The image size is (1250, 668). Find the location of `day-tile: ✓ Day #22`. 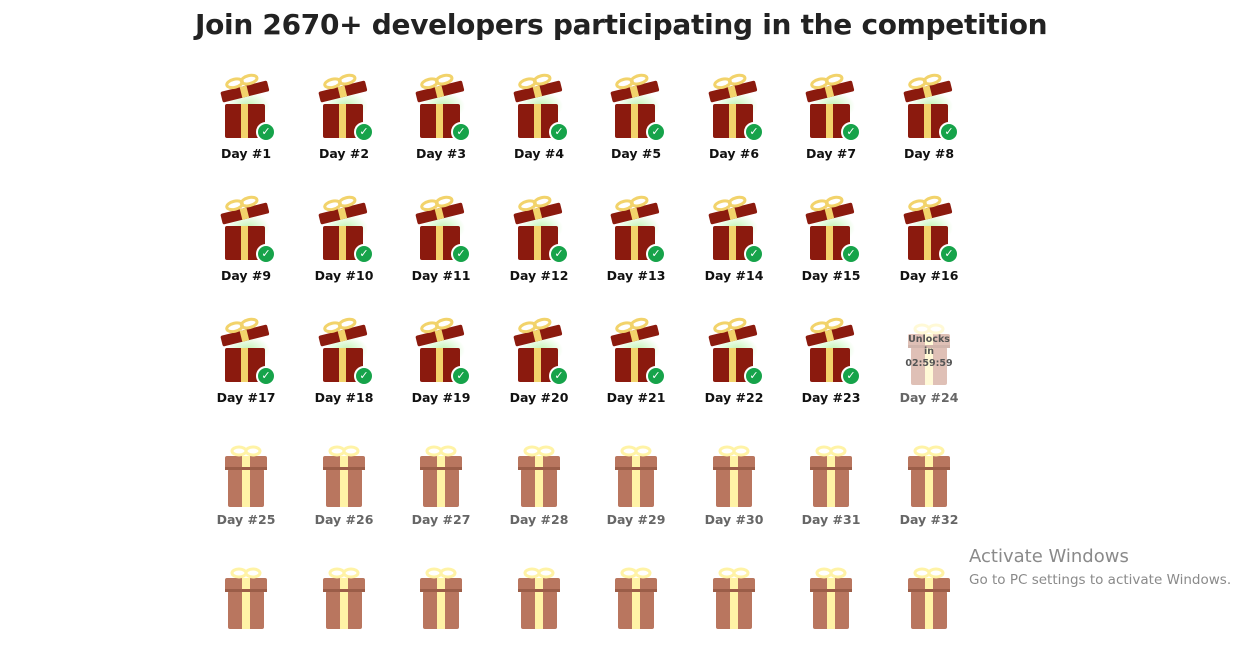

day-tile: ✓ Day #22 is located at coordinates (734, 369).